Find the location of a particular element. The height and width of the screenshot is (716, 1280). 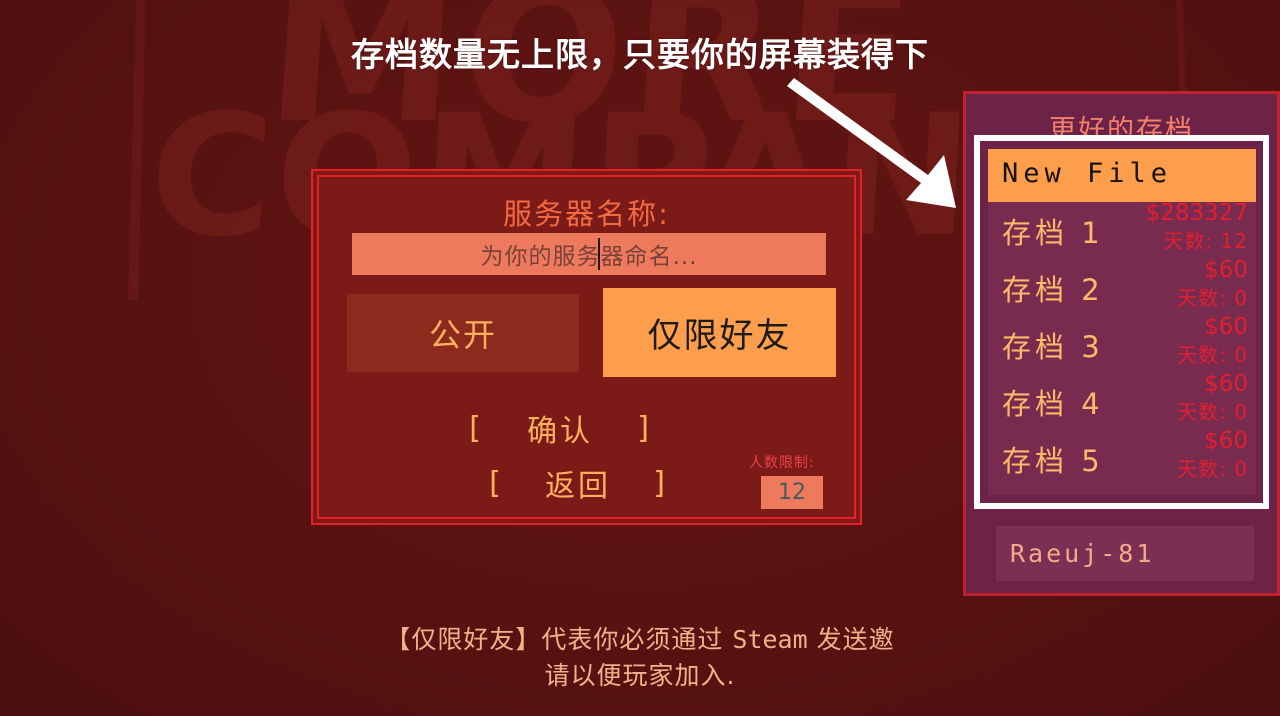

footer-help-line1: 【仅限好友】代表你必须通过 Steam 发送邀 is located at coordinates (640, 640).